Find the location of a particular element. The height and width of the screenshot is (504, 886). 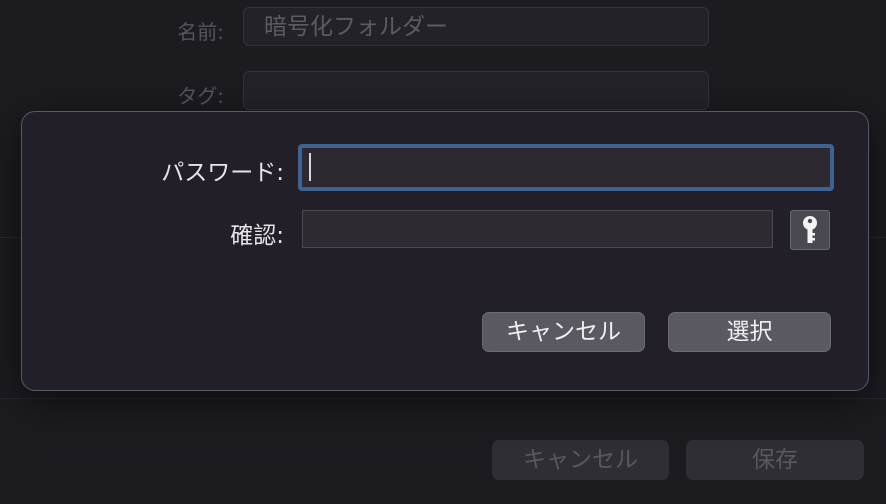

divider is located at coordinates (443, 398).